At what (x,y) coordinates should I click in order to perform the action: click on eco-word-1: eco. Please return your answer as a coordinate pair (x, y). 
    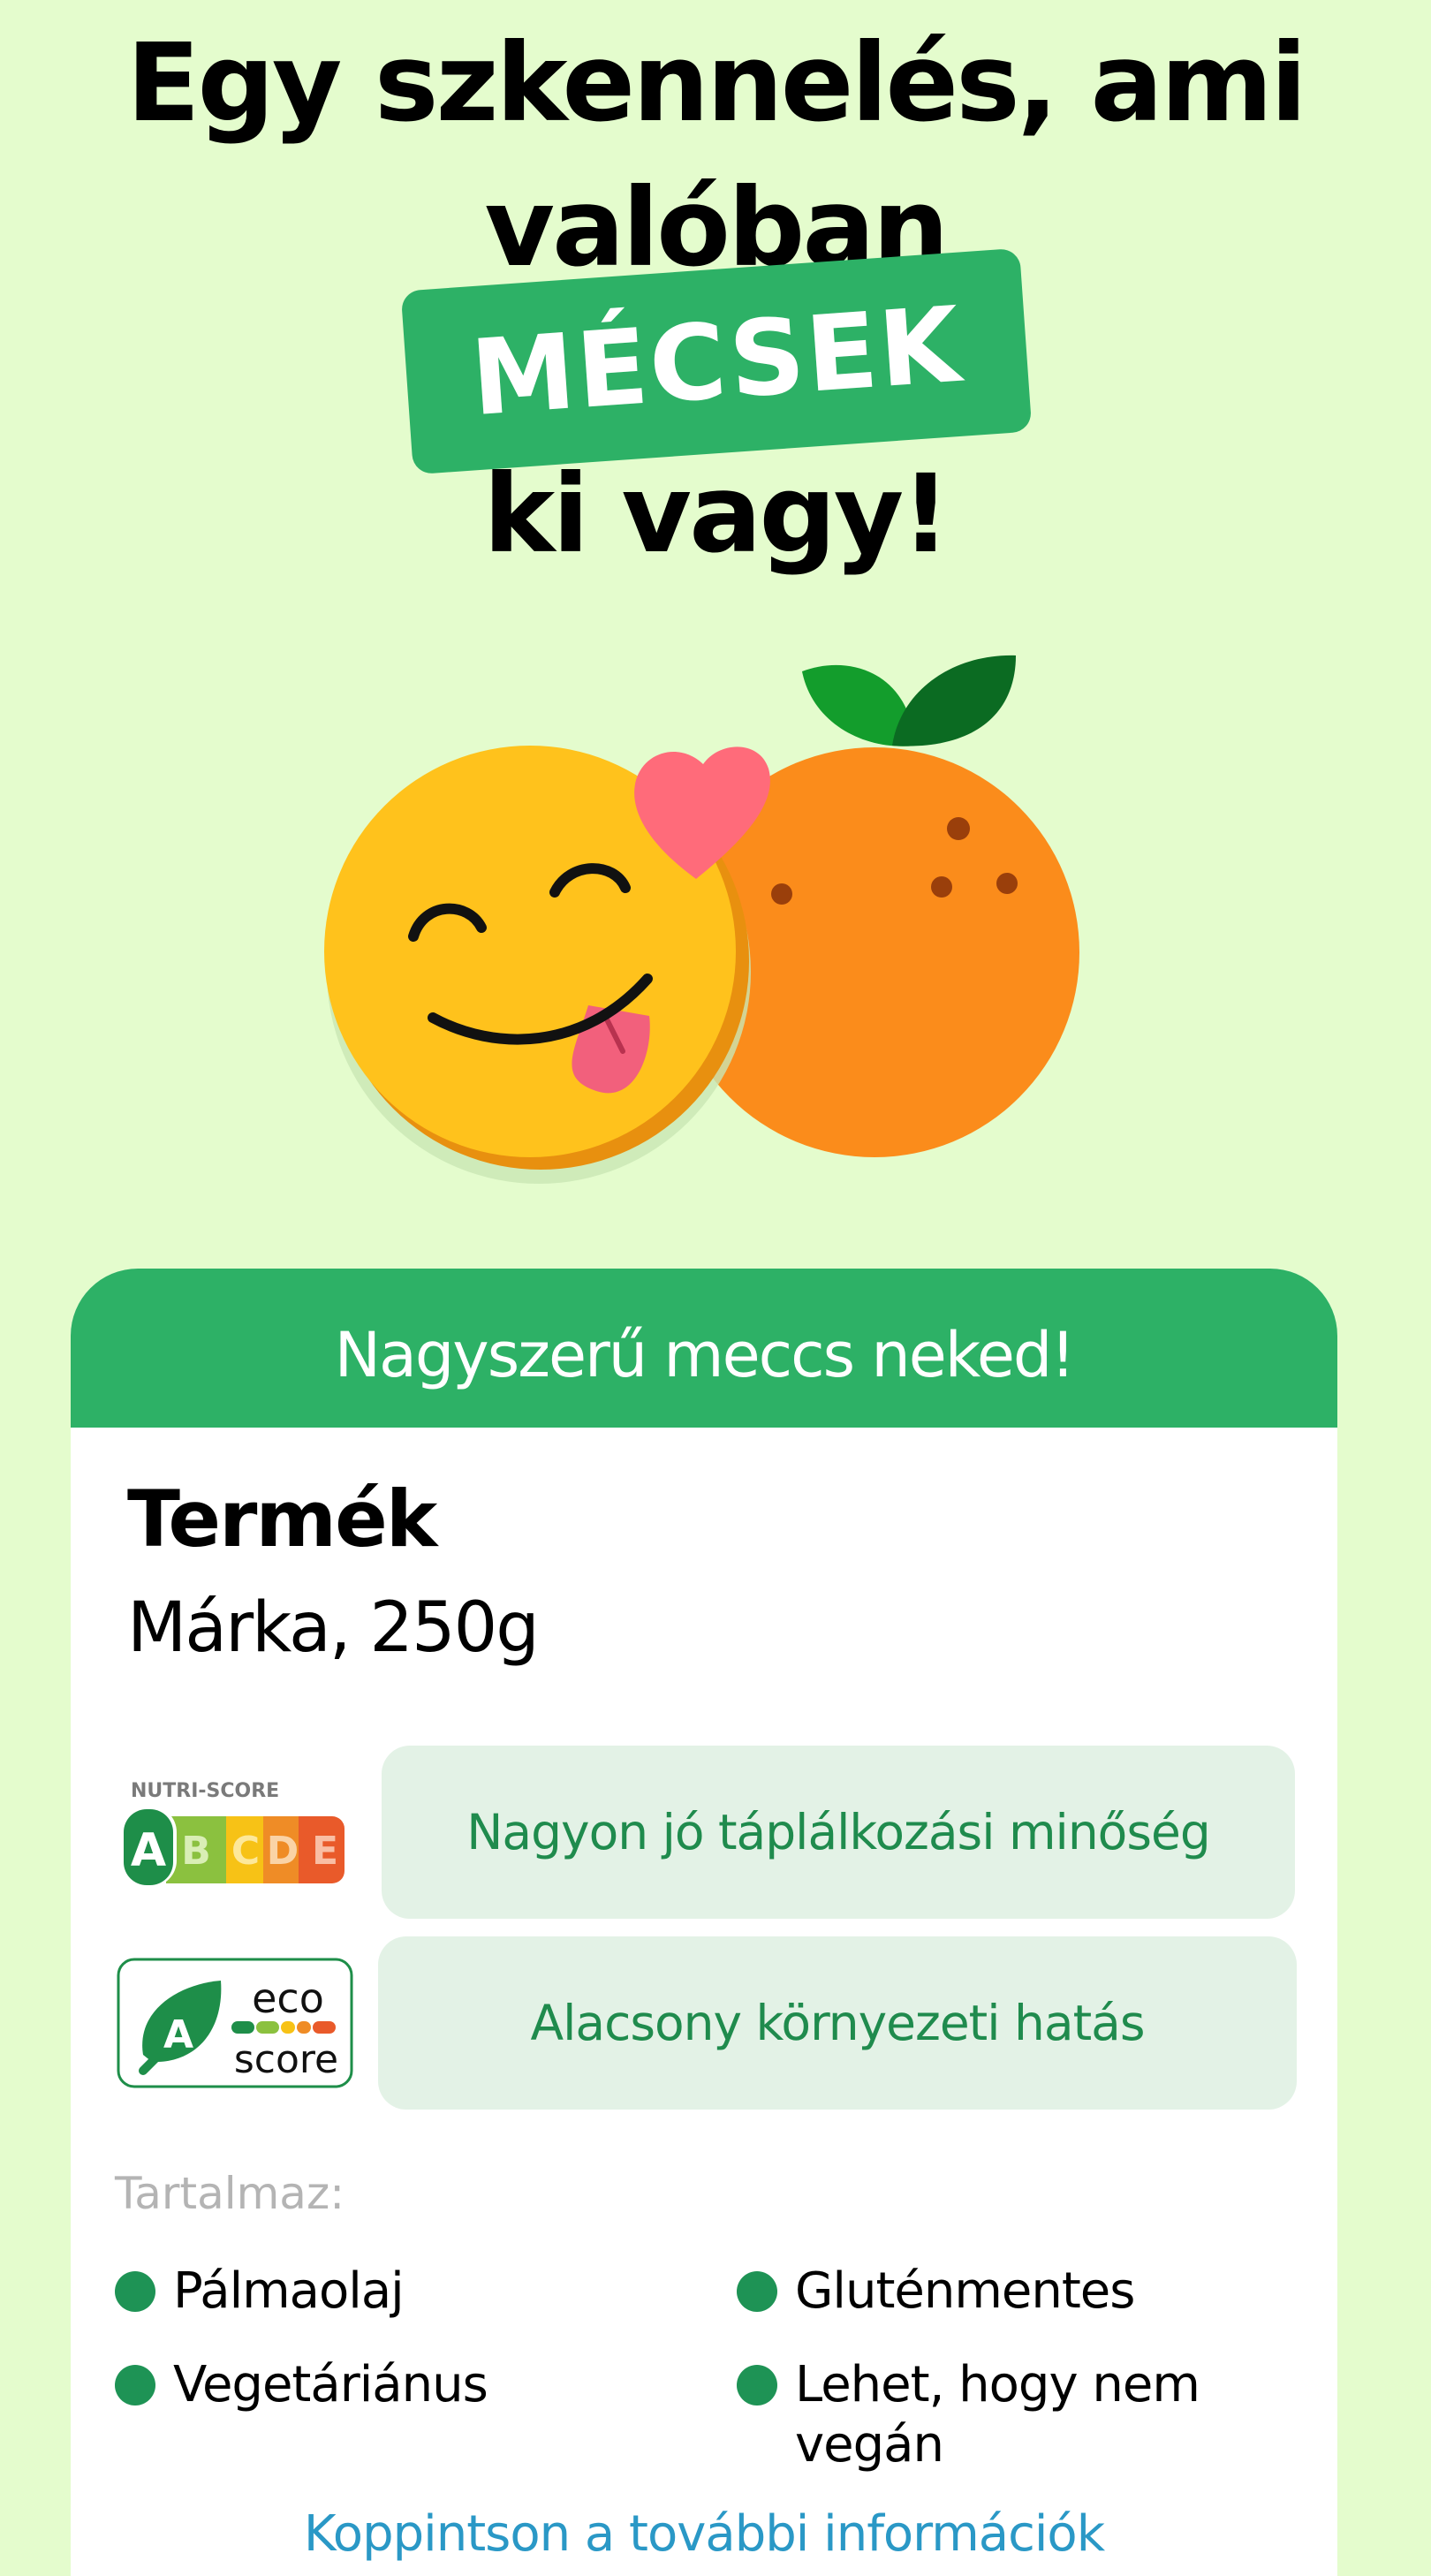
    Looking at the image, I should click on (288, 1998).